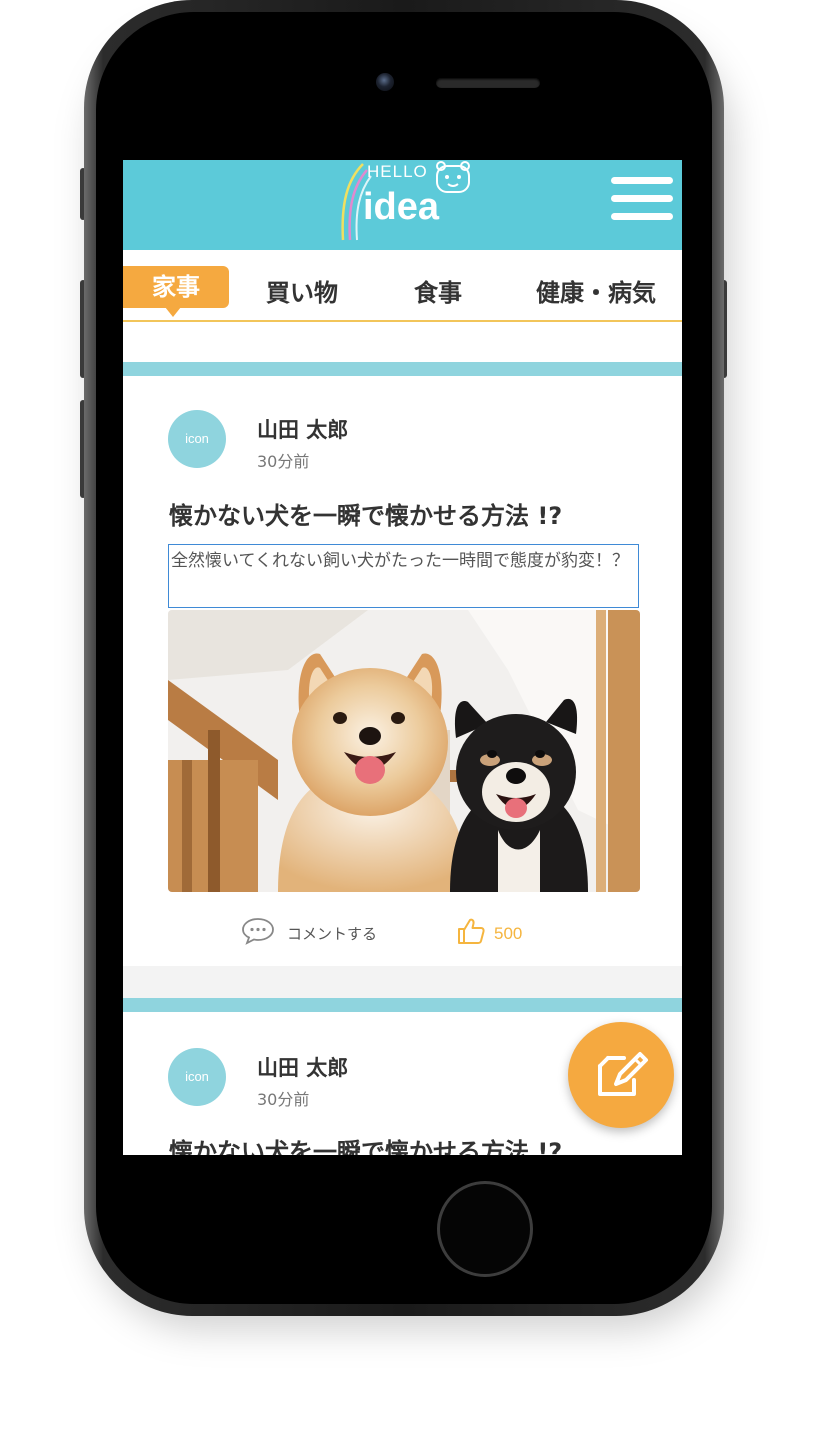 The width and height of the screenshot is (824, 1448). What do you see at coordinates (508, 933) in the screenshot?
I see `like-count: 500` at bounding box center [508, 933].